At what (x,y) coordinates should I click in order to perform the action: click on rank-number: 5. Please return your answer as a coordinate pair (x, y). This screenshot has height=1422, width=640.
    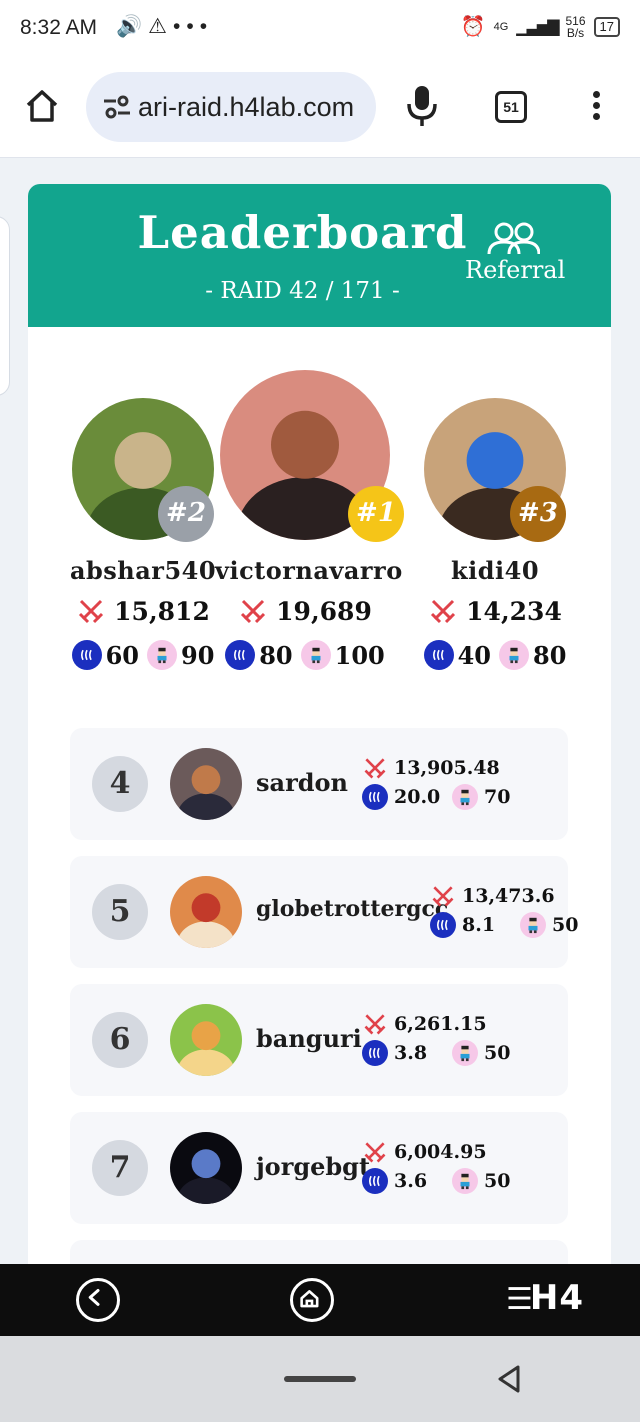
    Looking at the image, I should click on (120, 912).